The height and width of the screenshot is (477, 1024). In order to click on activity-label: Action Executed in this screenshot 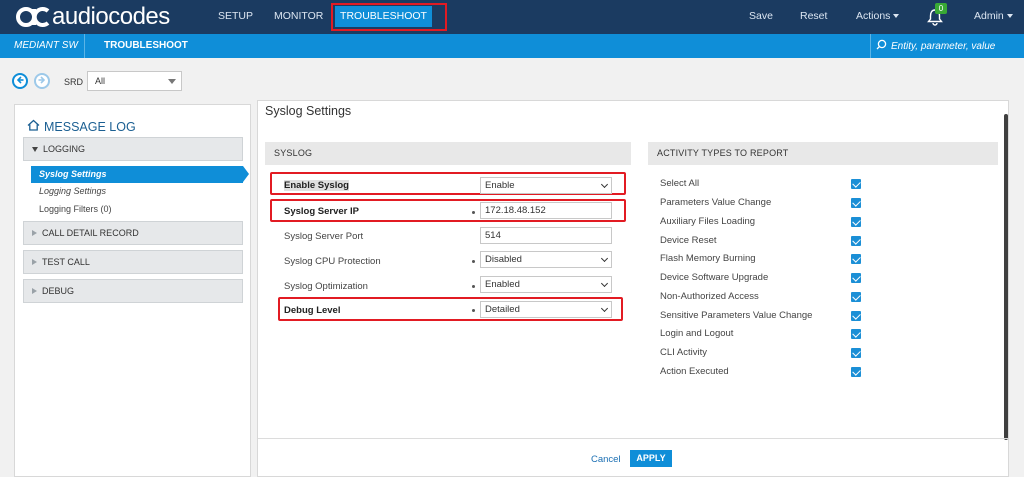, I will do `click(694, 371)`.